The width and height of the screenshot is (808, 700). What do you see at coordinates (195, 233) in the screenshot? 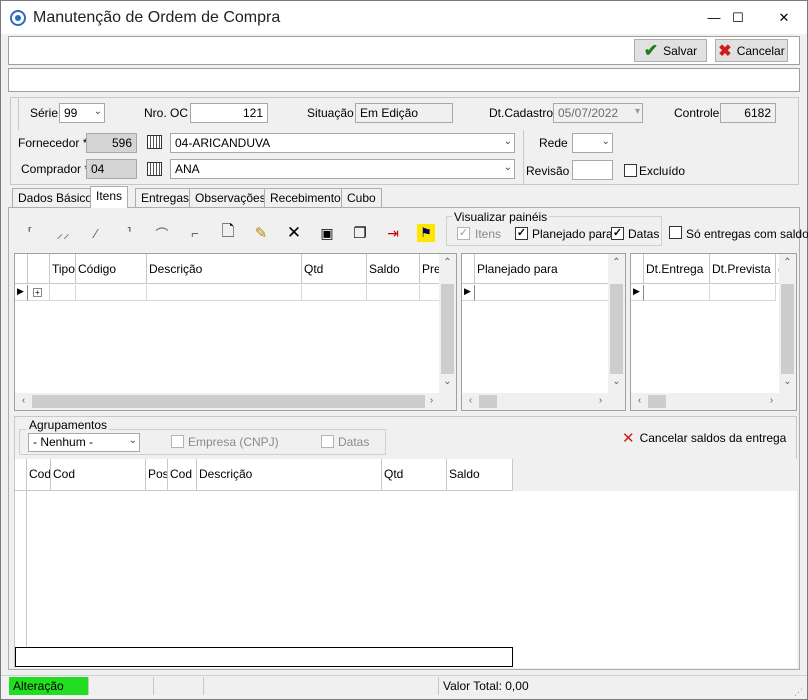
I see `last-record-icon: ⌐` at bounding box center [195, 233].